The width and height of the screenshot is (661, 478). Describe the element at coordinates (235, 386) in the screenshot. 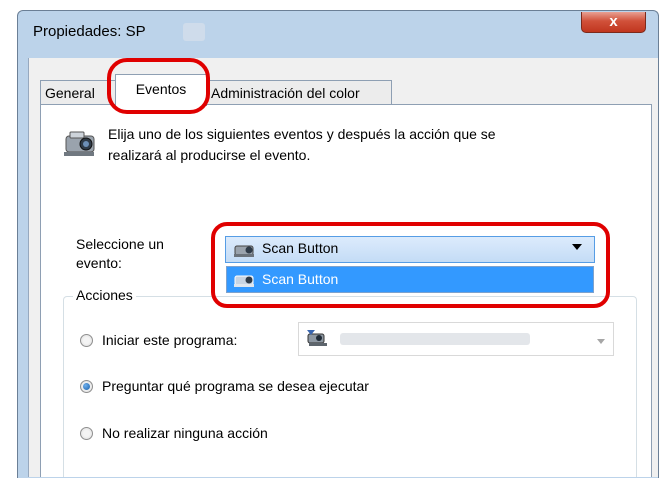

I see `ask-program-label: Preguntar qué programa se desea ejecutar` at that location.